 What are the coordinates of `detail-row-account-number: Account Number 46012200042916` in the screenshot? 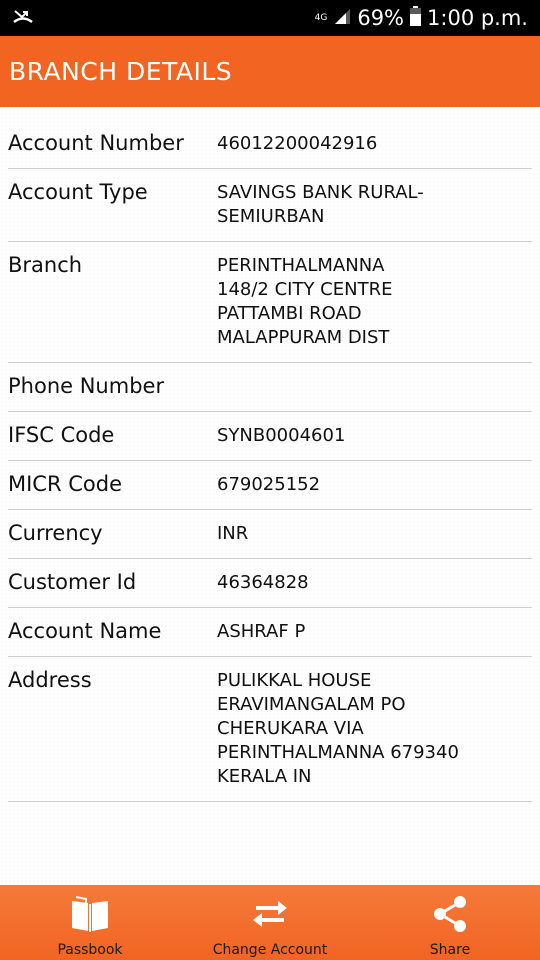 It's located at (270, 144).